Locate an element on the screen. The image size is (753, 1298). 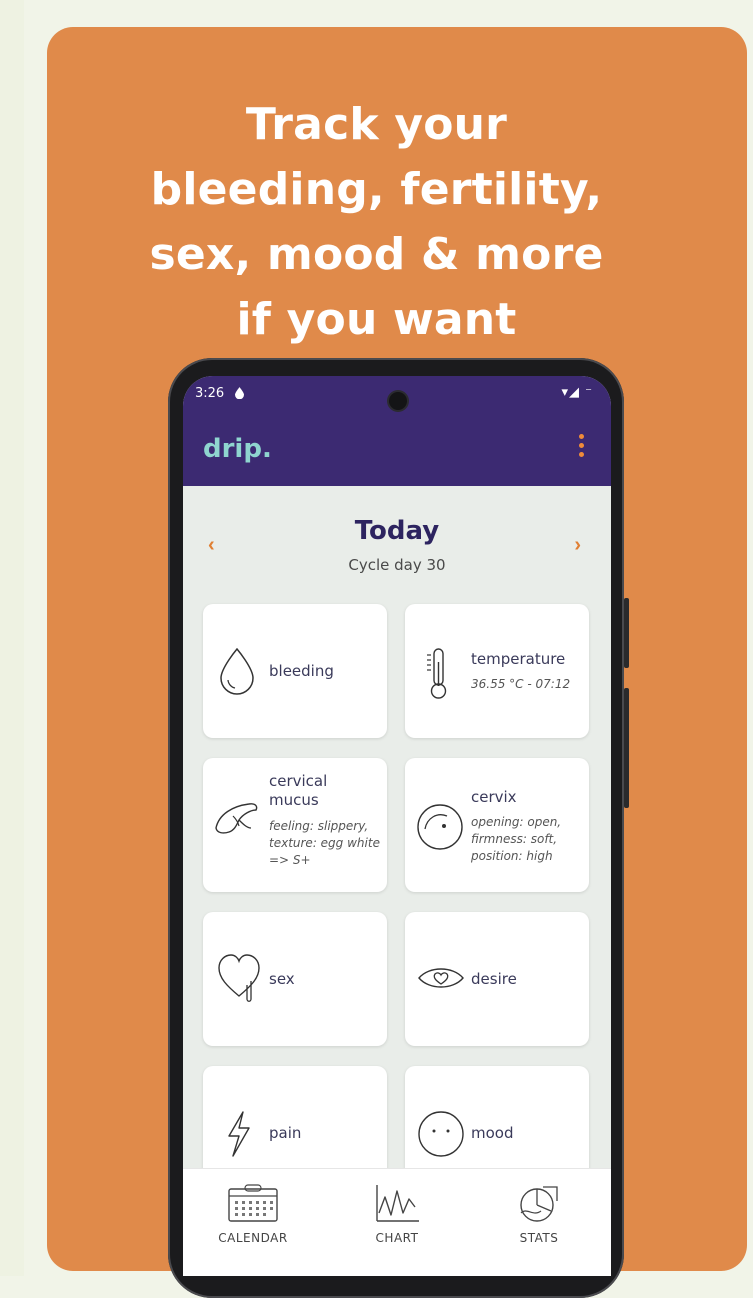
tile-bleeding: bleeding is located at coordinates (295, 671).